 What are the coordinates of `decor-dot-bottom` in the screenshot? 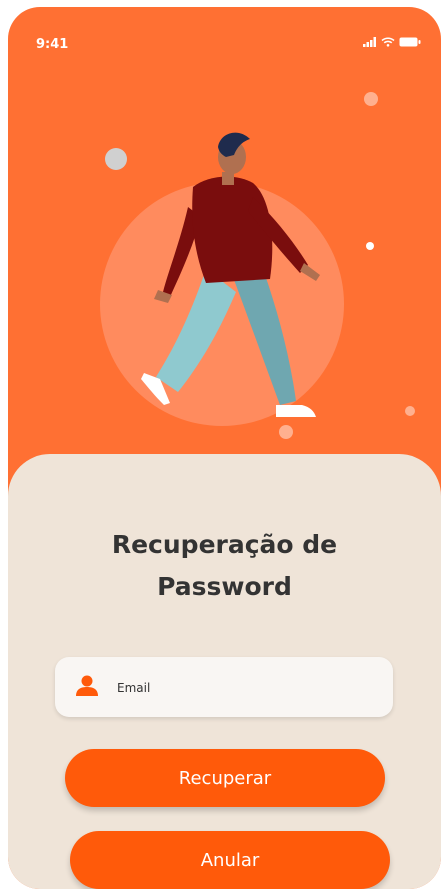 It's located at (286, 432).